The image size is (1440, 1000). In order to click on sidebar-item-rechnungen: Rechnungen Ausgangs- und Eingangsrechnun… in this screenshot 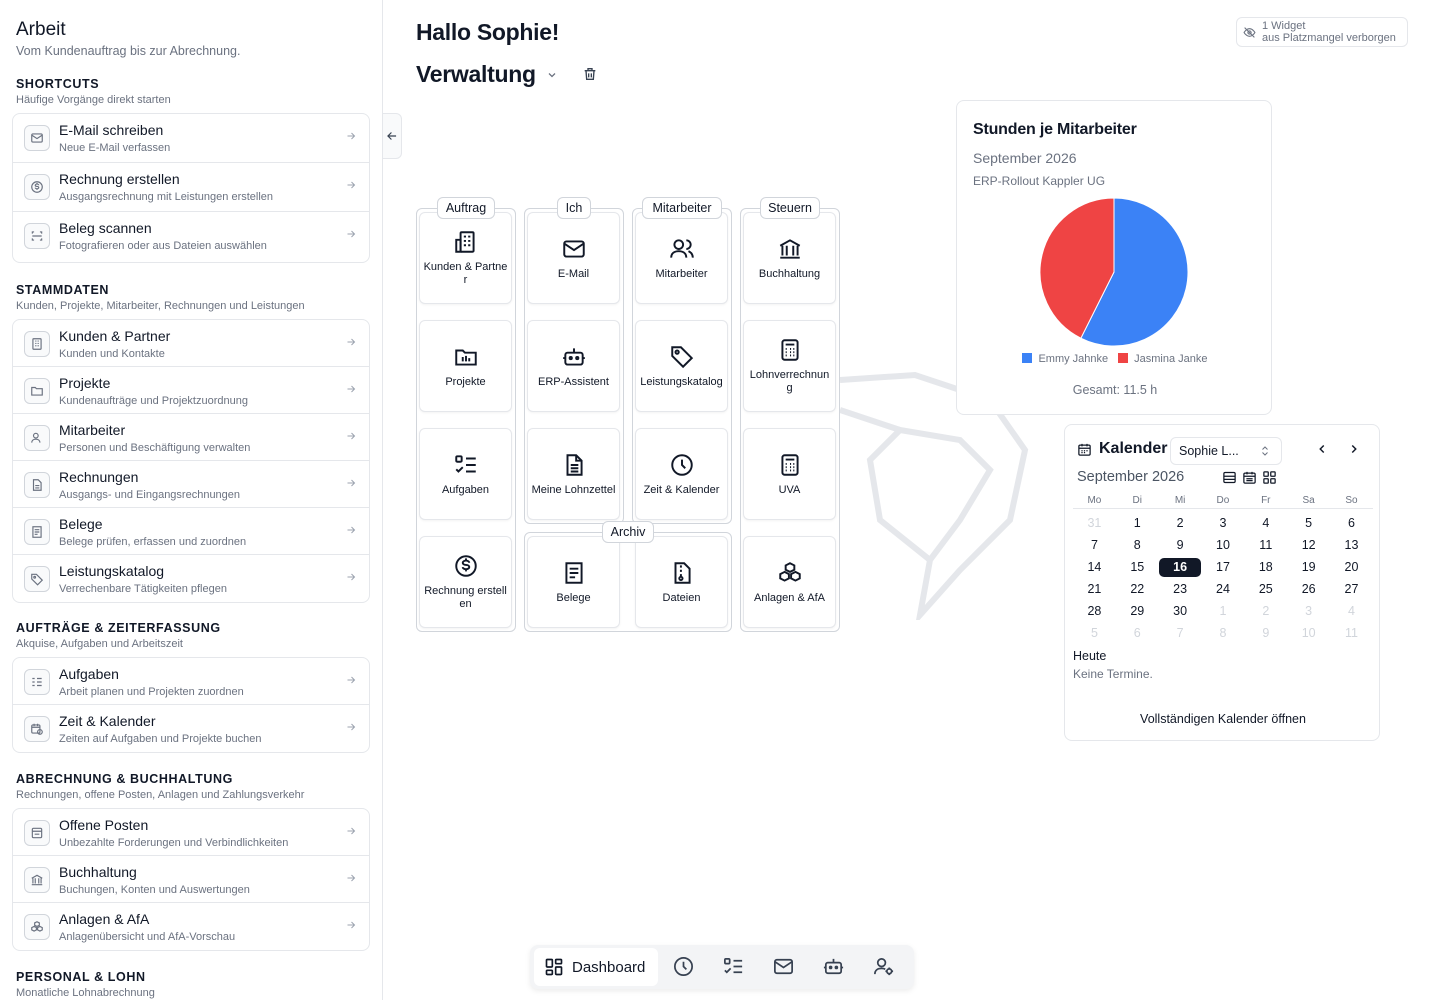, I will do `click(191, 484)`.